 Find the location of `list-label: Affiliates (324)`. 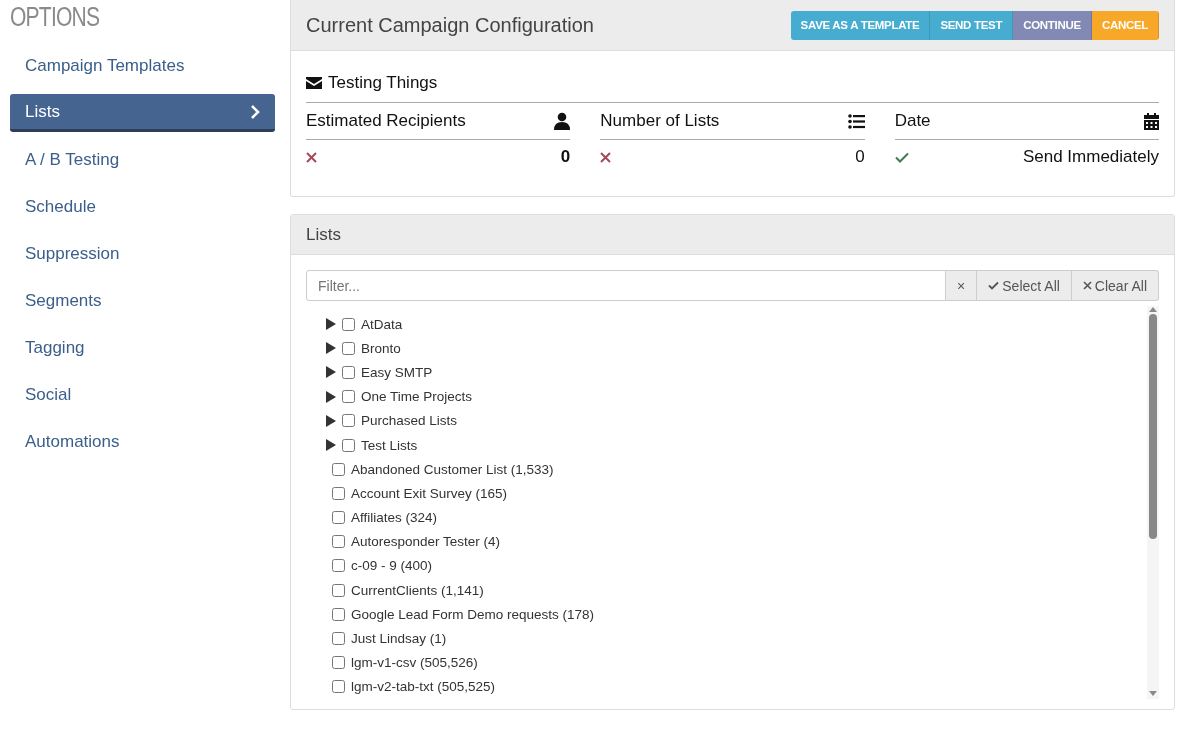

list-label: Affiliates (324) is located at coordinates (394, 518).